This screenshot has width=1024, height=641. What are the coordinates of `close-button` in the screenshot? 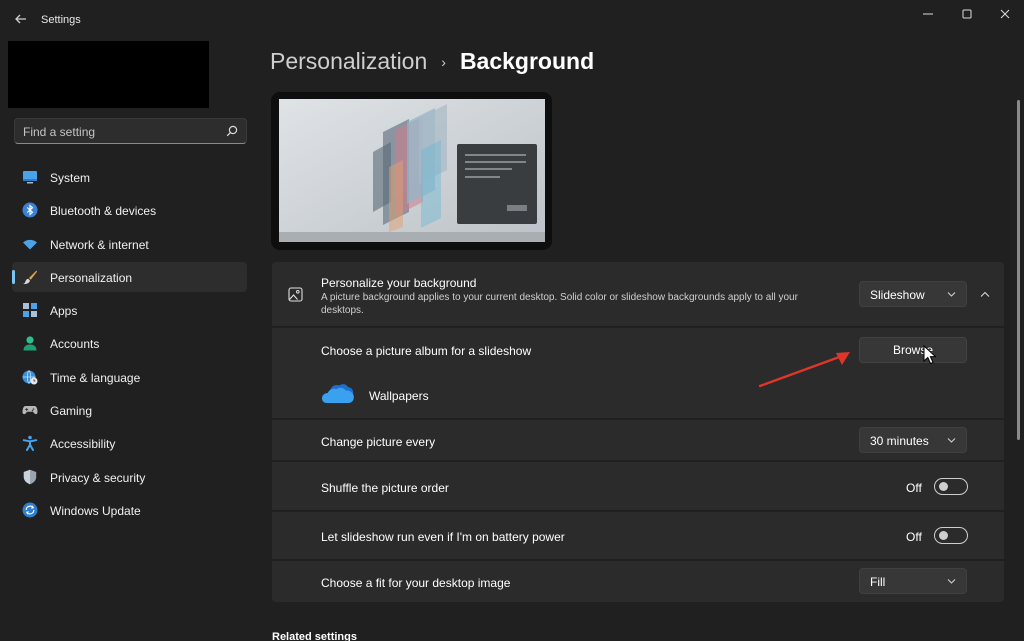 It's located at (1005, 14).